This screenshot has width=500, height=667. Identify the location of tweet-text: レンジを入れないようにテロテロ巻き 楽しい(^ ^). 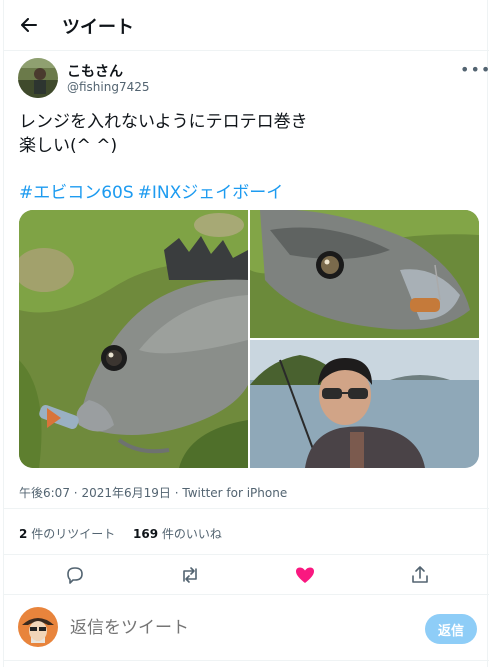
(163, 134).